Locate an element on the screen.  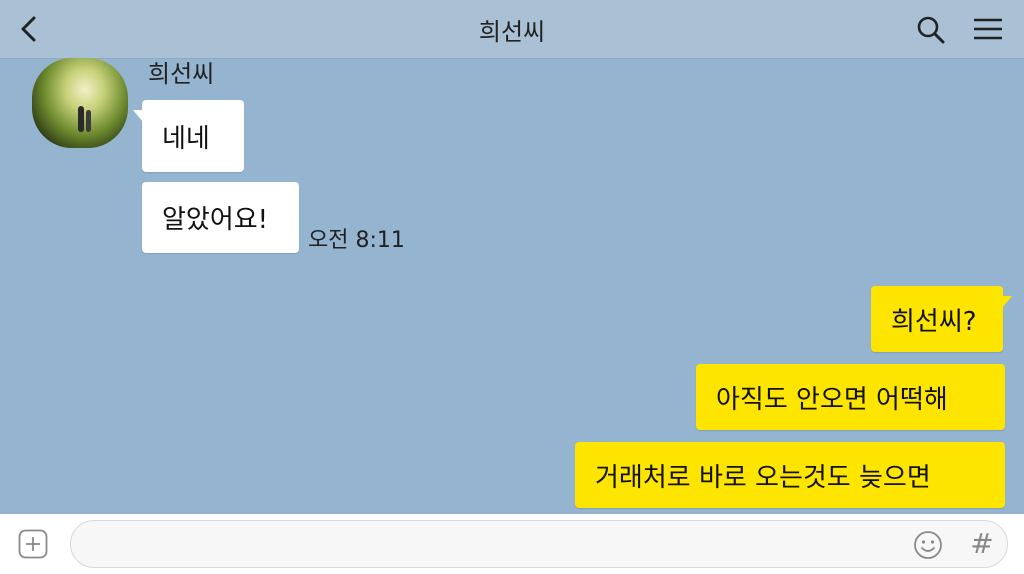
outgoing-message: 희선씨? is located at coordinates (941, 319).